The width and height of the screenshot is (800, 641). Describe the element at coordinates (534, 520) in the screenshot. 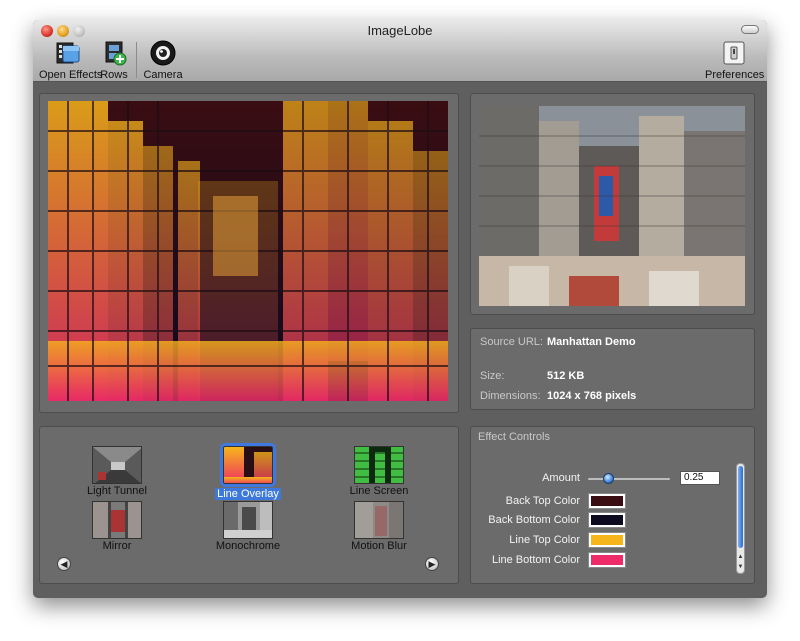

I see `back-bottom-color-label: Back Bottom Color` at that location.